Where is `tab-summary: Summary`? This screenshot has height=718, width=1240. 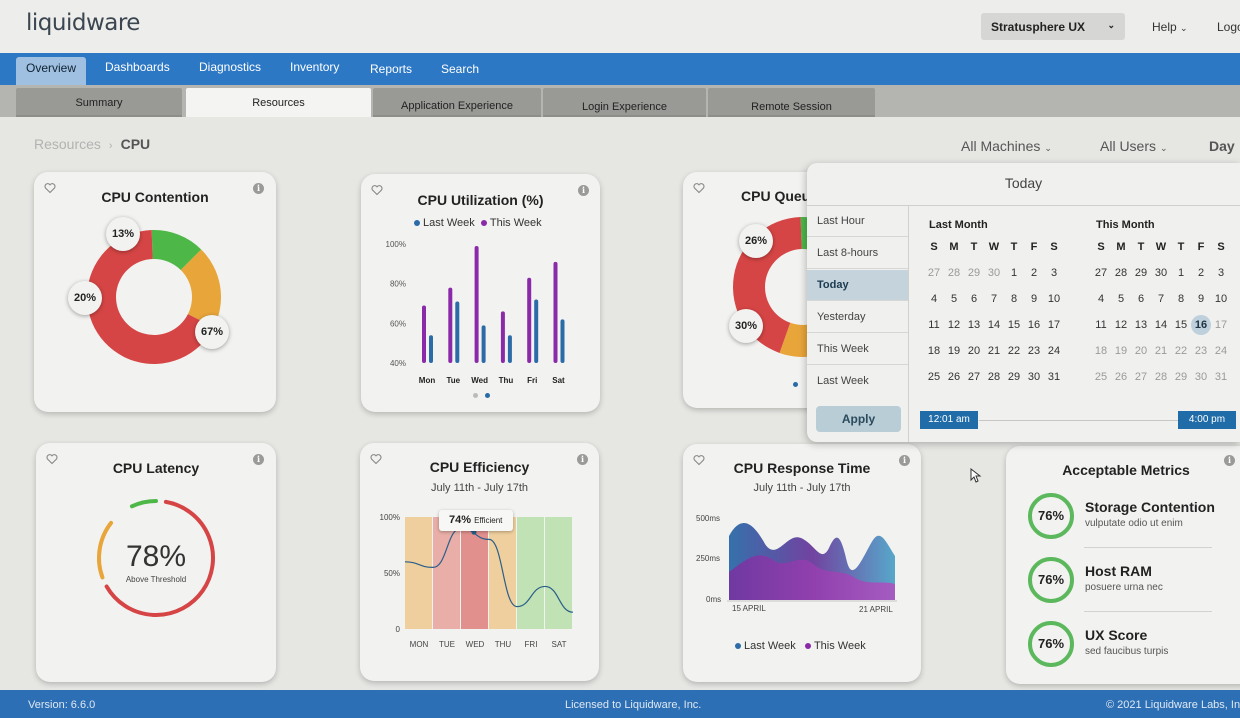 tab-summary: Summary is located at coordinates (99, 102).